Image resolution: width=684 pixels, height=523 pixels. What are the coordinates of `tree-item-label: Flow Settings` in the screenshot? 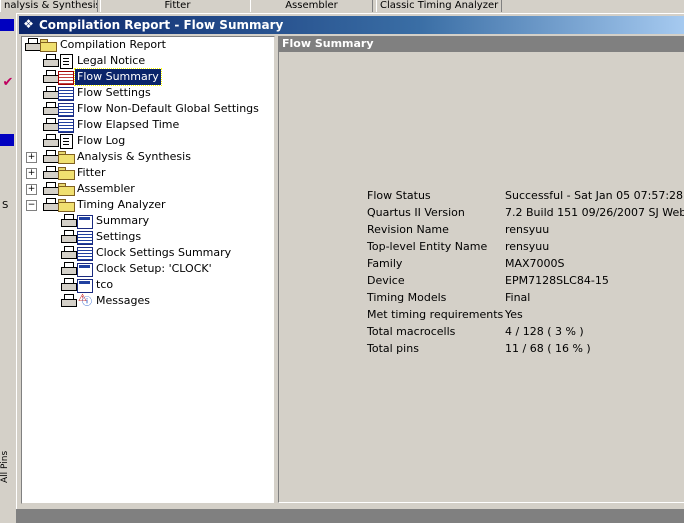 It's located at (114, 92).